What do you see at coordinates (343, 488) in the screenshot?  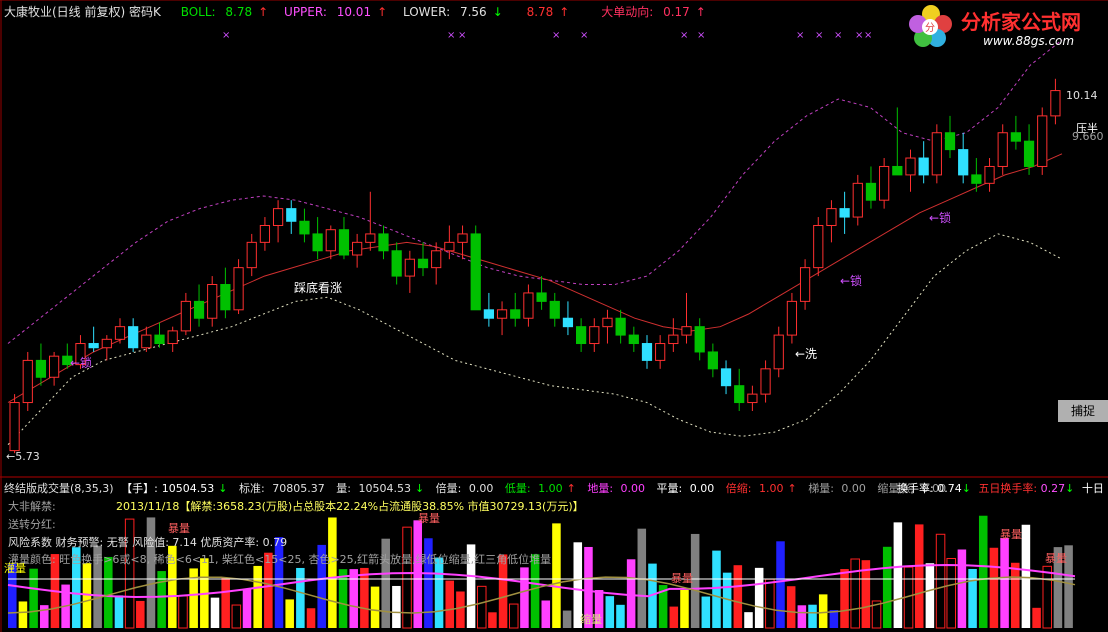 I see `vol-label: 量:` at bounding box center [343, 488].